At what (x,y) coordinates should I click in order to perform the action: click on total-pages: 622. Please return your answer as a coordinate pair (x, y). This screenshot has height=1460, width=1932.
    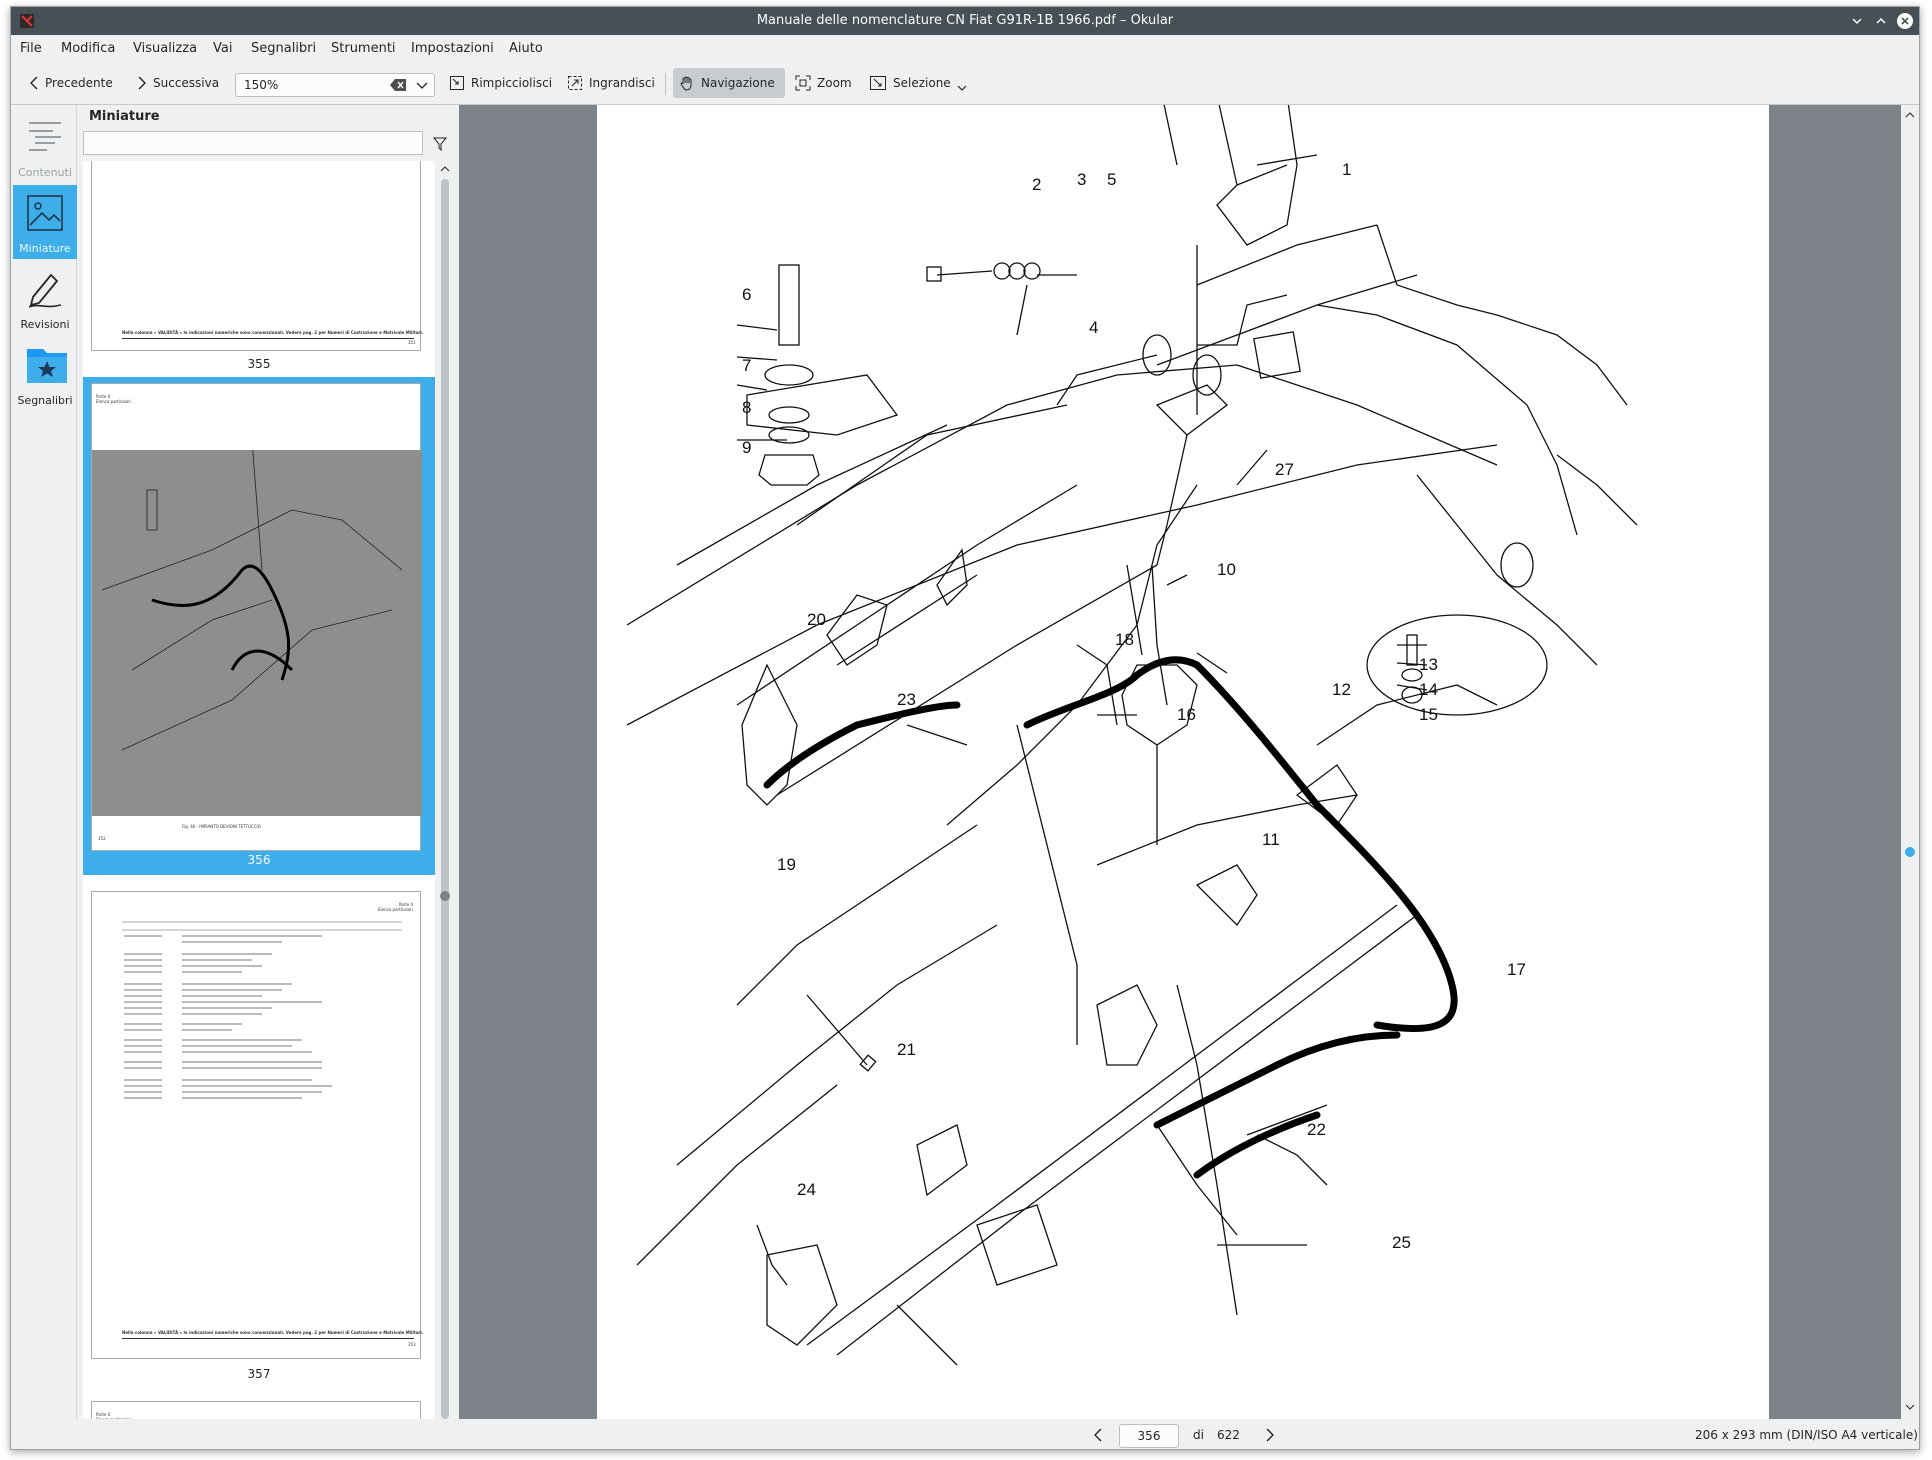
    Looking at the image, I should click on (1228, 1435).